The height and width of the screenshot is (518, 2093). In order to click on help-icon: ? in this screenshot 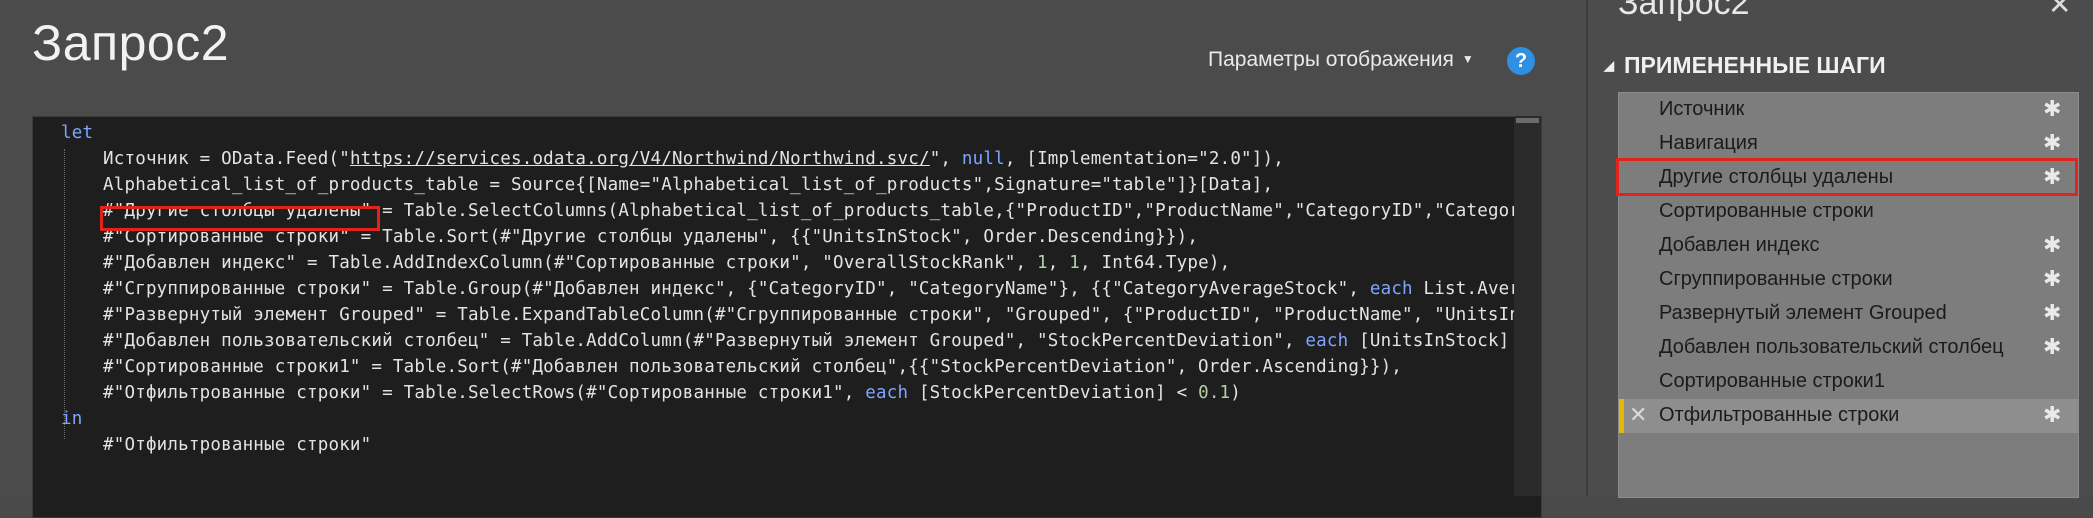, I will do `click(1521, 61)`.